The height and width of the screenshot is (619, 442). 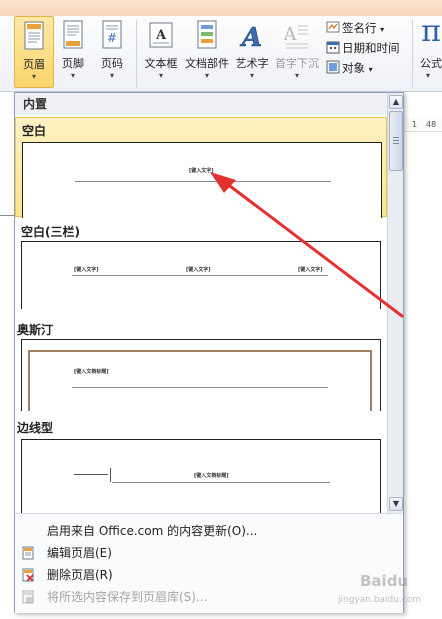 I want to click on footer-button: 页脚 ▾, so click(x=73, y=52).